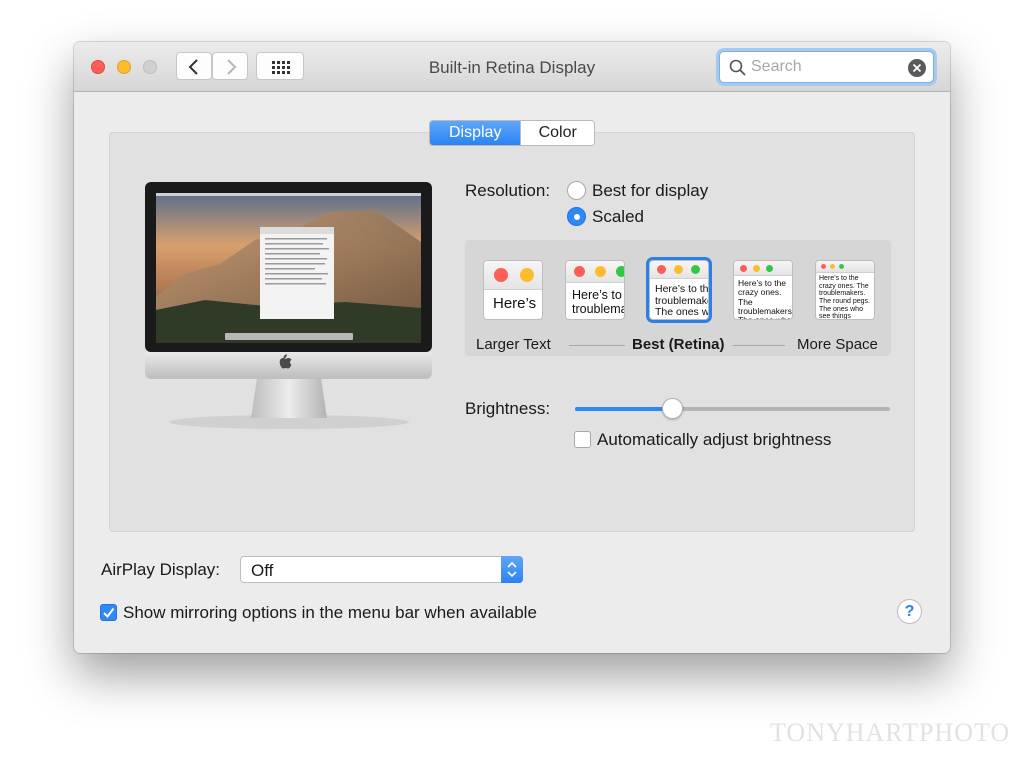 The image size is (1024, 758). Describe the element at coordinates (557, 133) in the screenshot. I see `tab-color: Color` at that location.